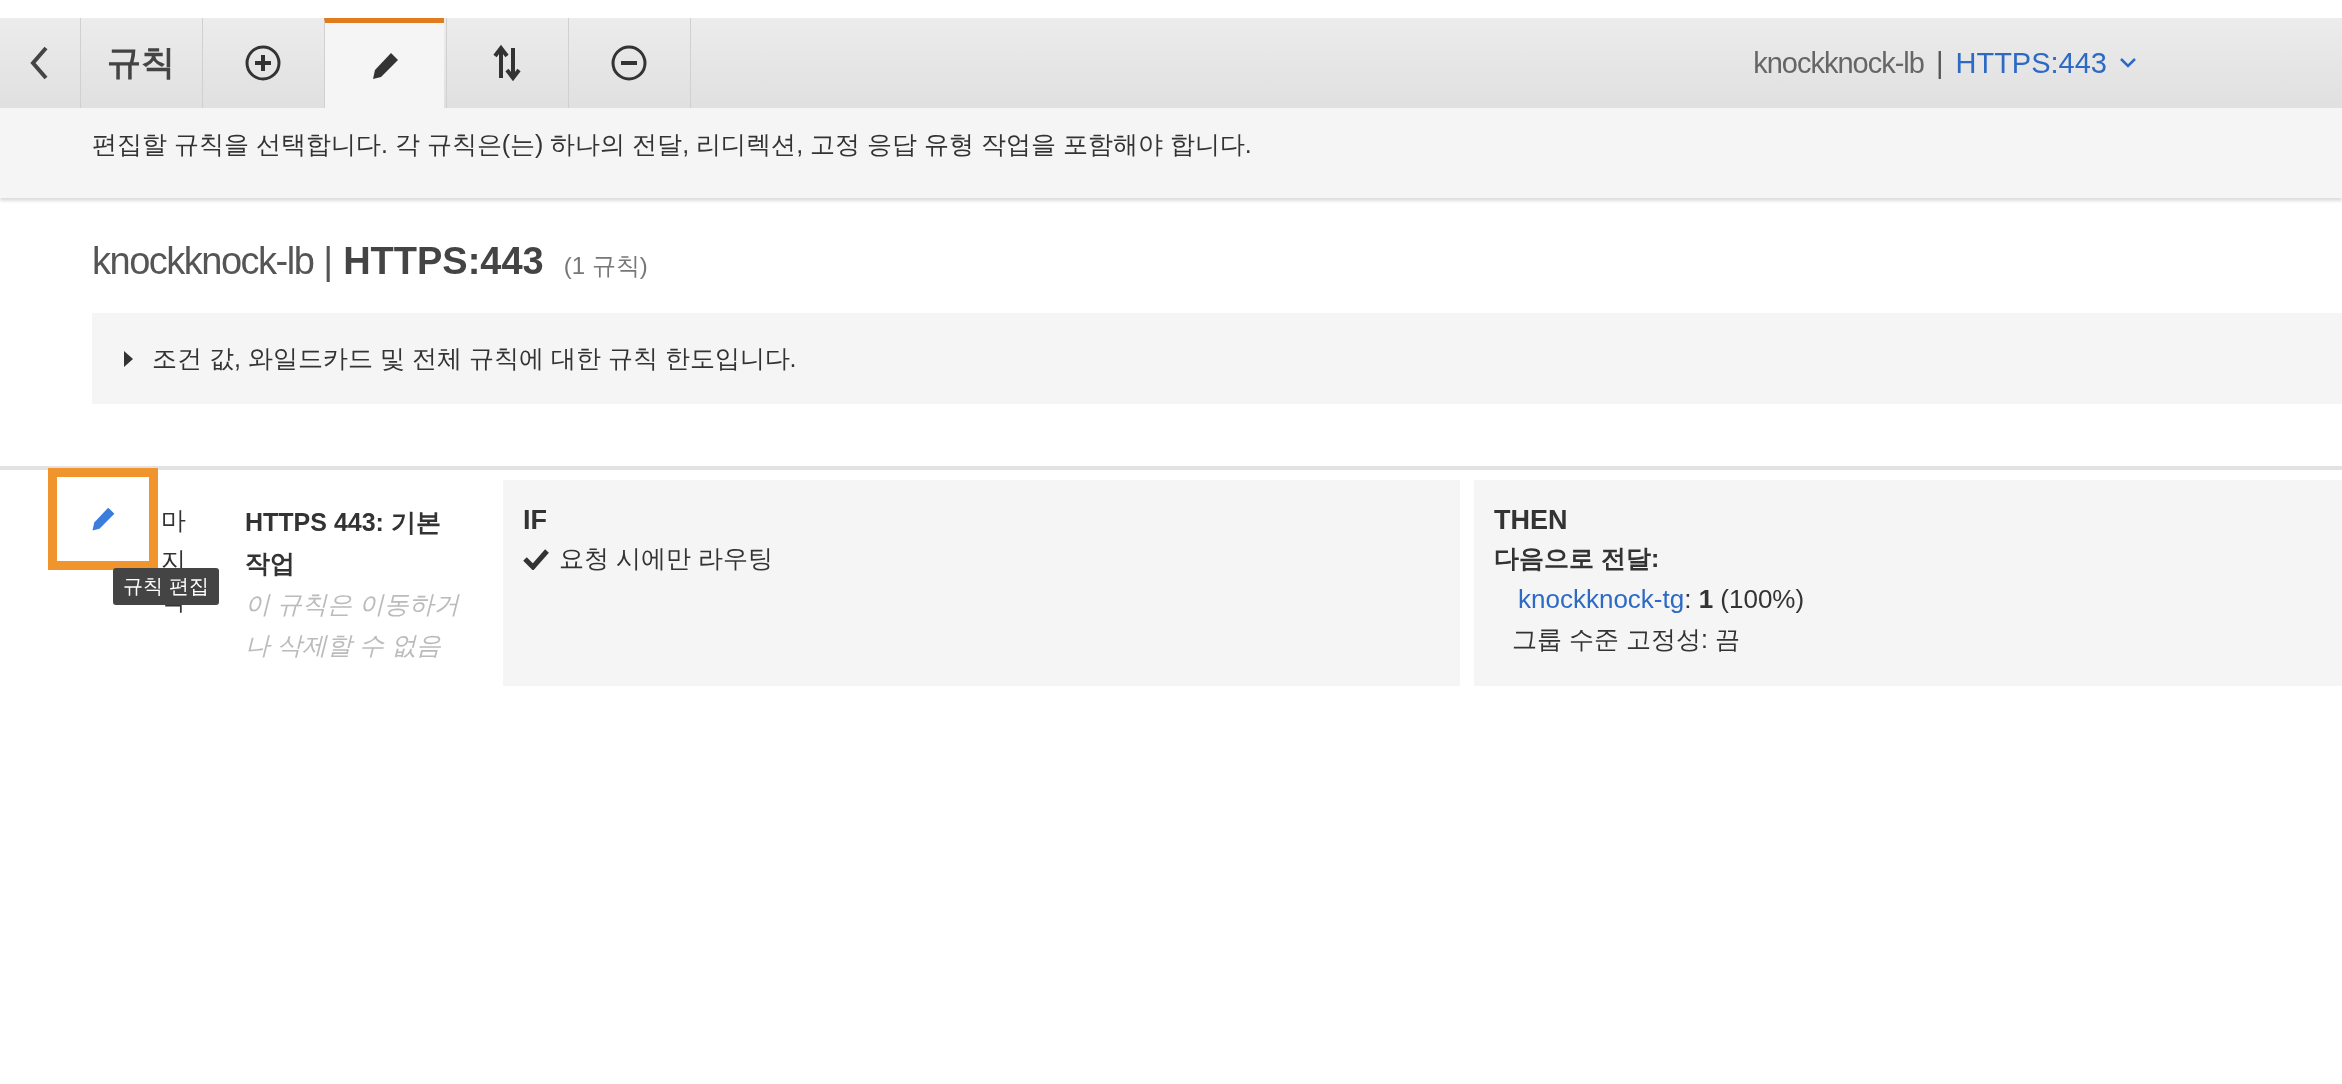  What do you see at coordinates (1577, 558) in the screenshot?
I see `action-label: 다음으로 전달:` at bounding box center [1577, 558].